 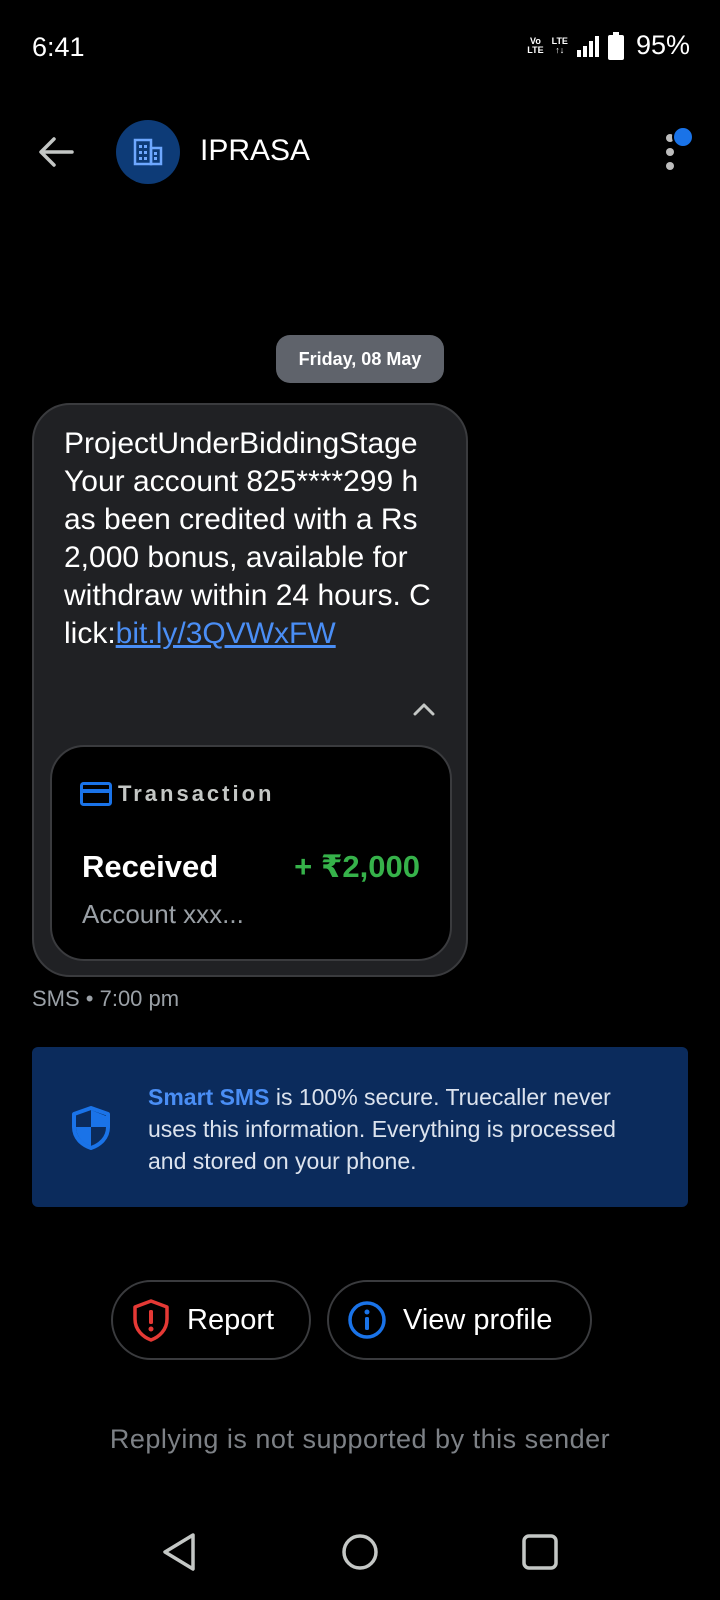 I want to click on nav-home-button, so click(x=360, y=1552).